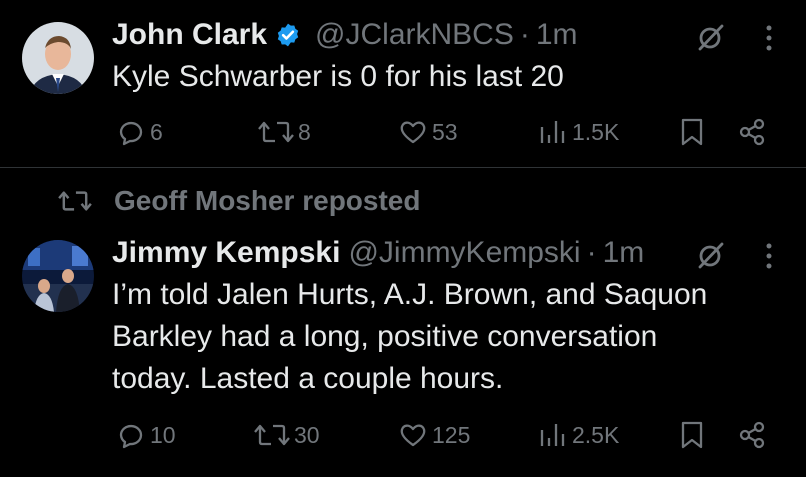  Describe the element at coordinates (414, 35) in the screenshot. I see `author-handle: @JClarkNBCS` at that location.